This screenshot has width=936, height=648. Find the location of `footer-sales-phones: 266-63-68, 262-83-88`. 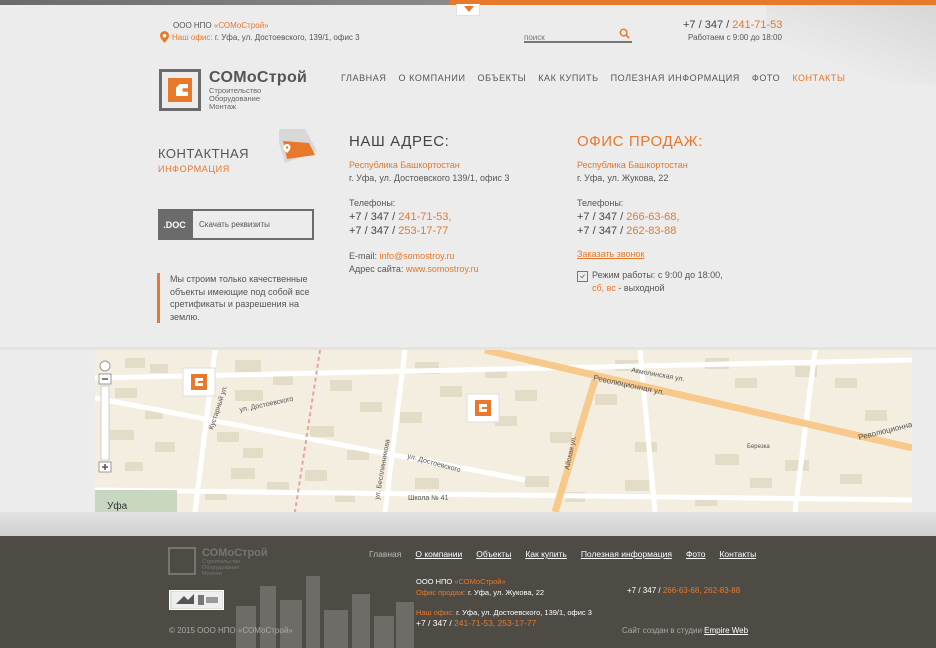

footer-sales-phones: 266-63-68, 262-83-88 is located at coordinates (701, 590).